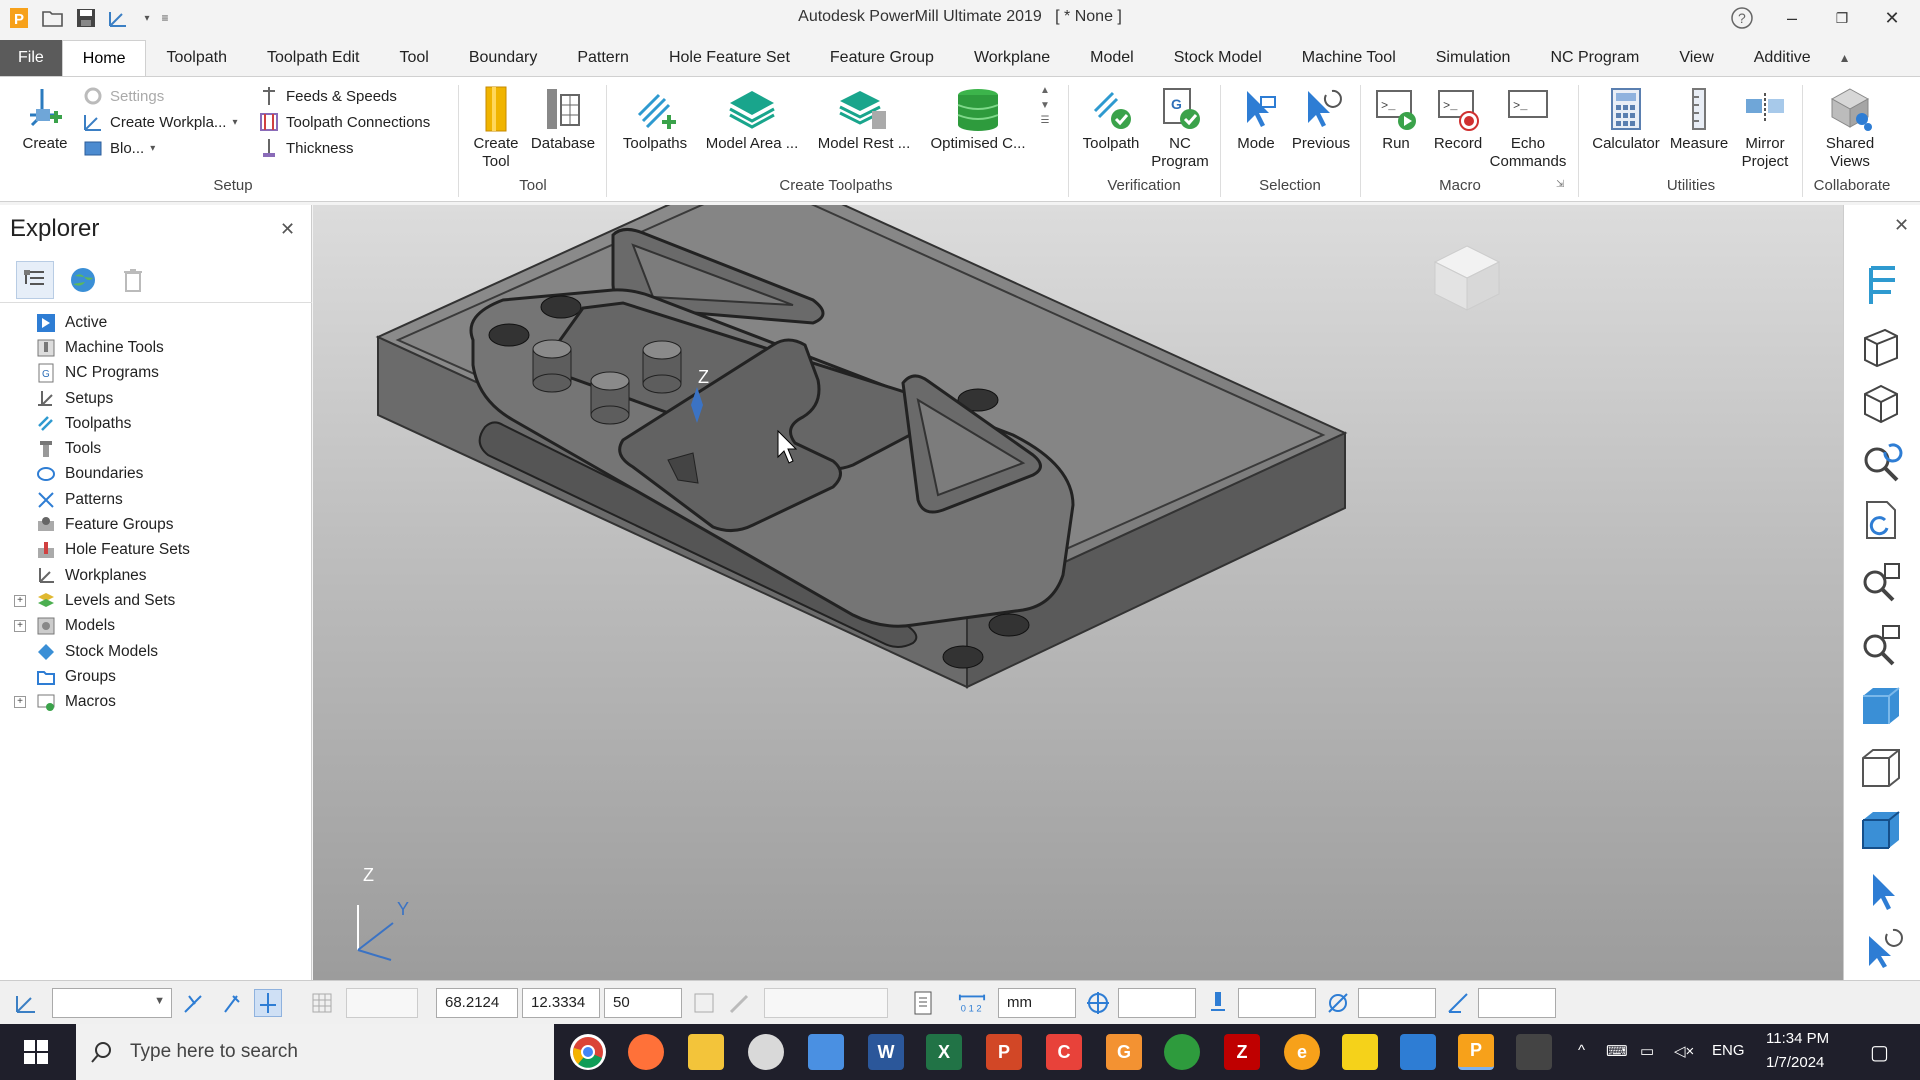  Describe the element at coordinates (1792, 18) in the screenshot. I see `minimize-button: –` at that location.